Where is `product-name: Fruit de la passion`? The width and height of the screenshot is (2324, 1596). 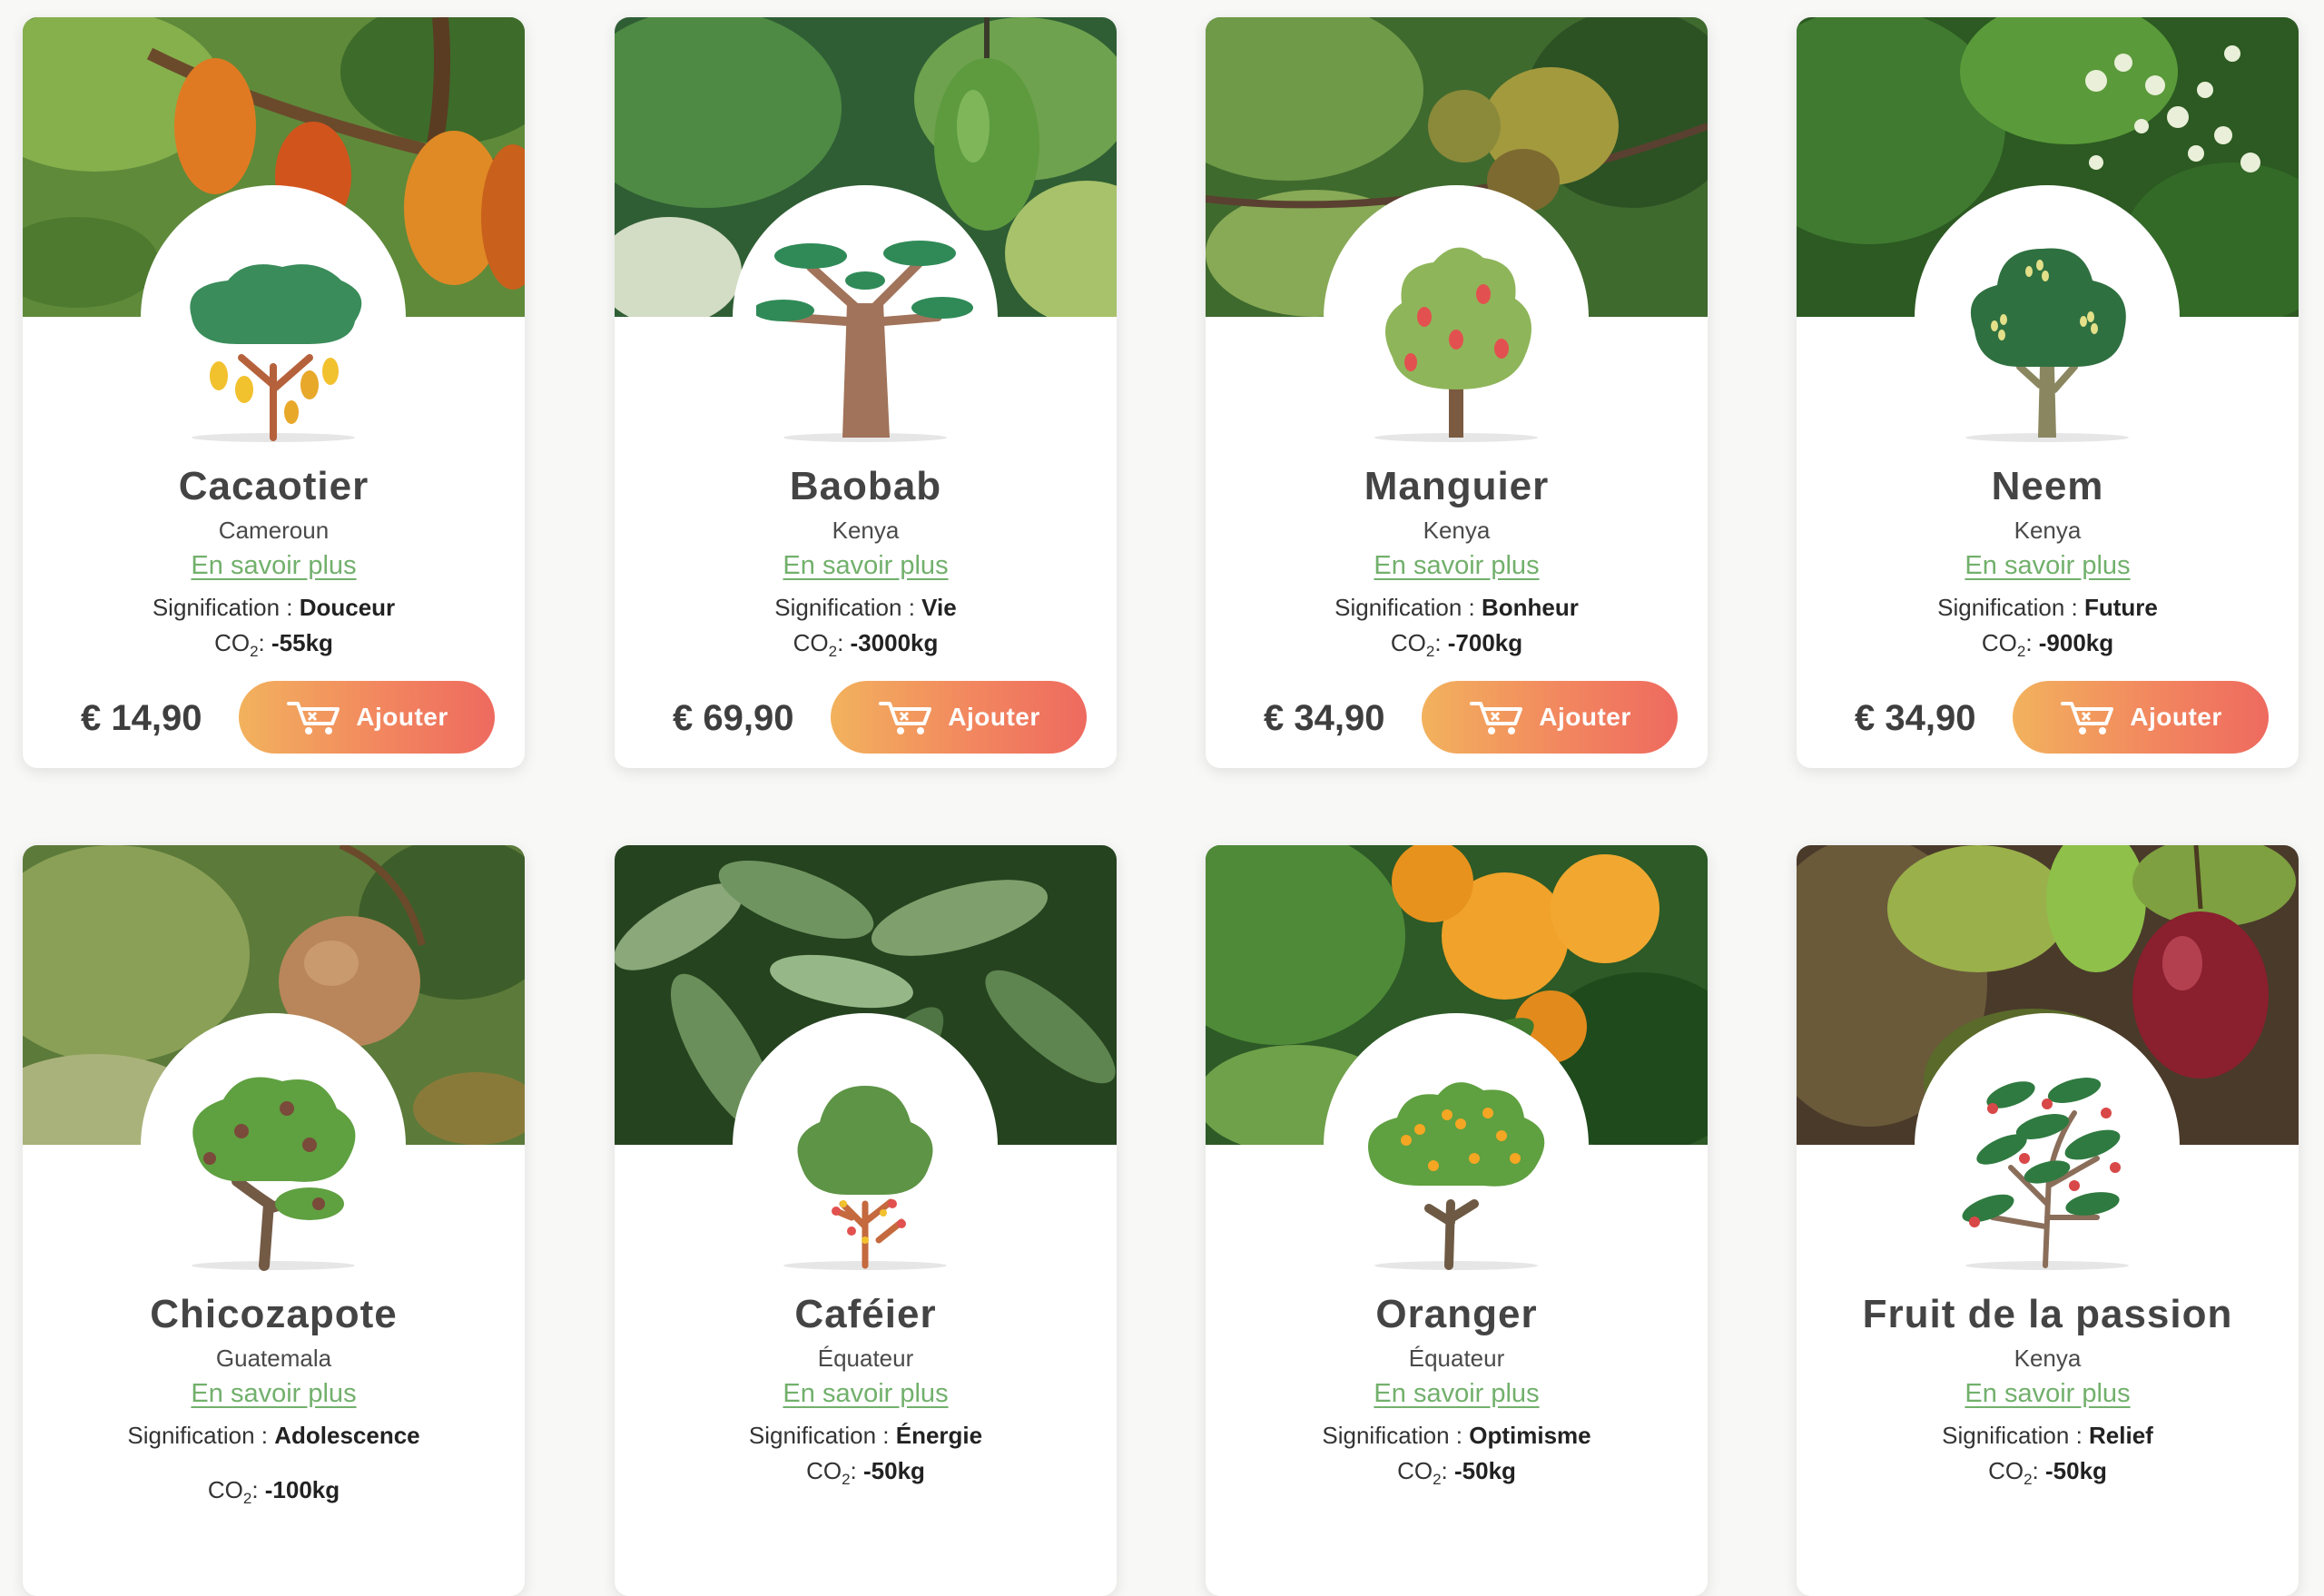
product-name: Fruit de la passion is located at coordinates (2047, 1314).